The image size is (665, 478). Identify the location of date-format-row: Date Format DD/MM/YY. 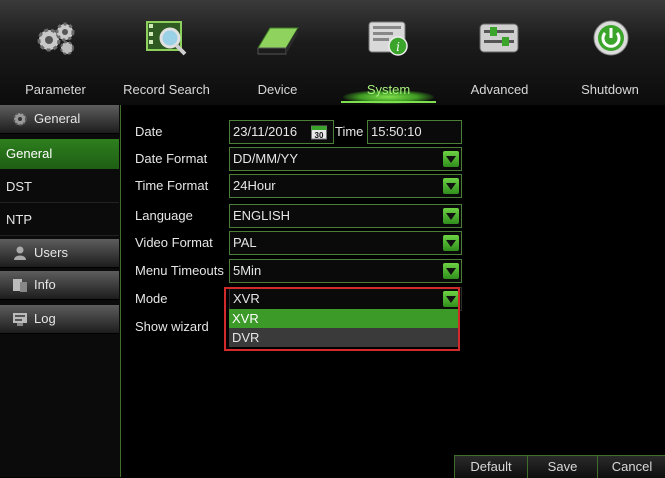
(393, 159).